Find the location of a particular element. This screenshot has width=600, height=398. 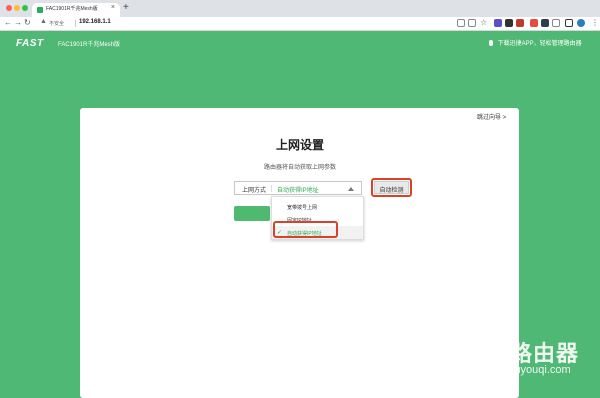

insecure-label: 不安全 is located at coordinates (57, 24).